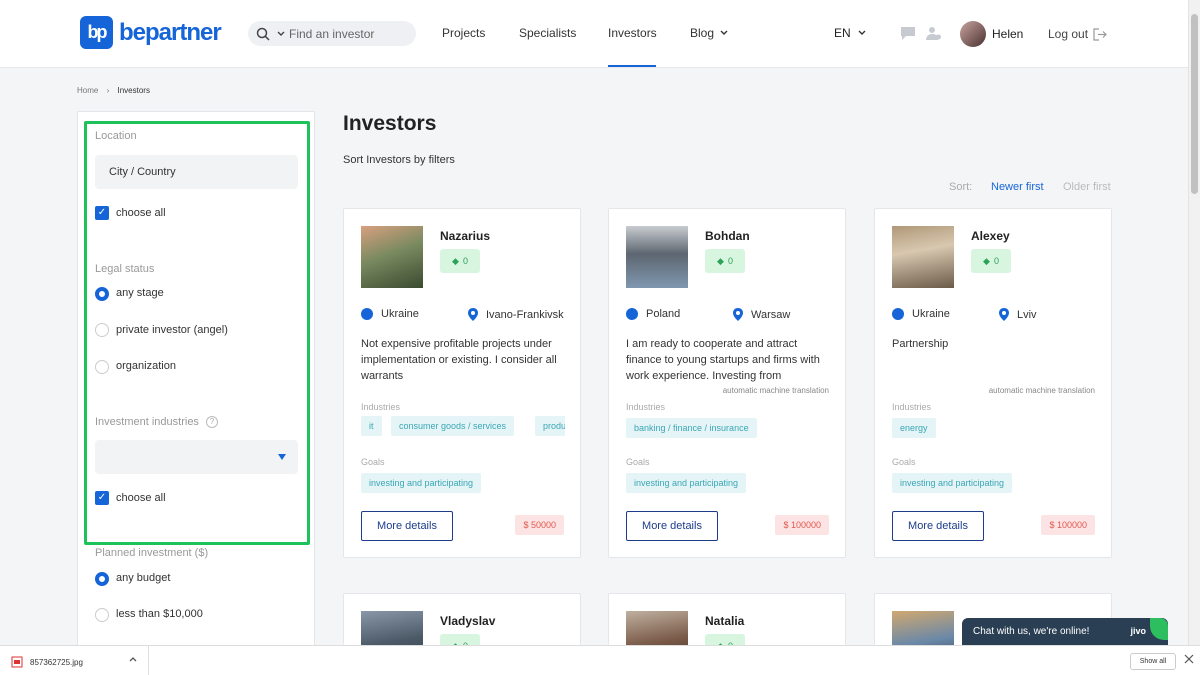 Image resolution: width=1200 pixels, height=675 pixels. I want to click on scrollbar-thumb, so click(1194, 104).